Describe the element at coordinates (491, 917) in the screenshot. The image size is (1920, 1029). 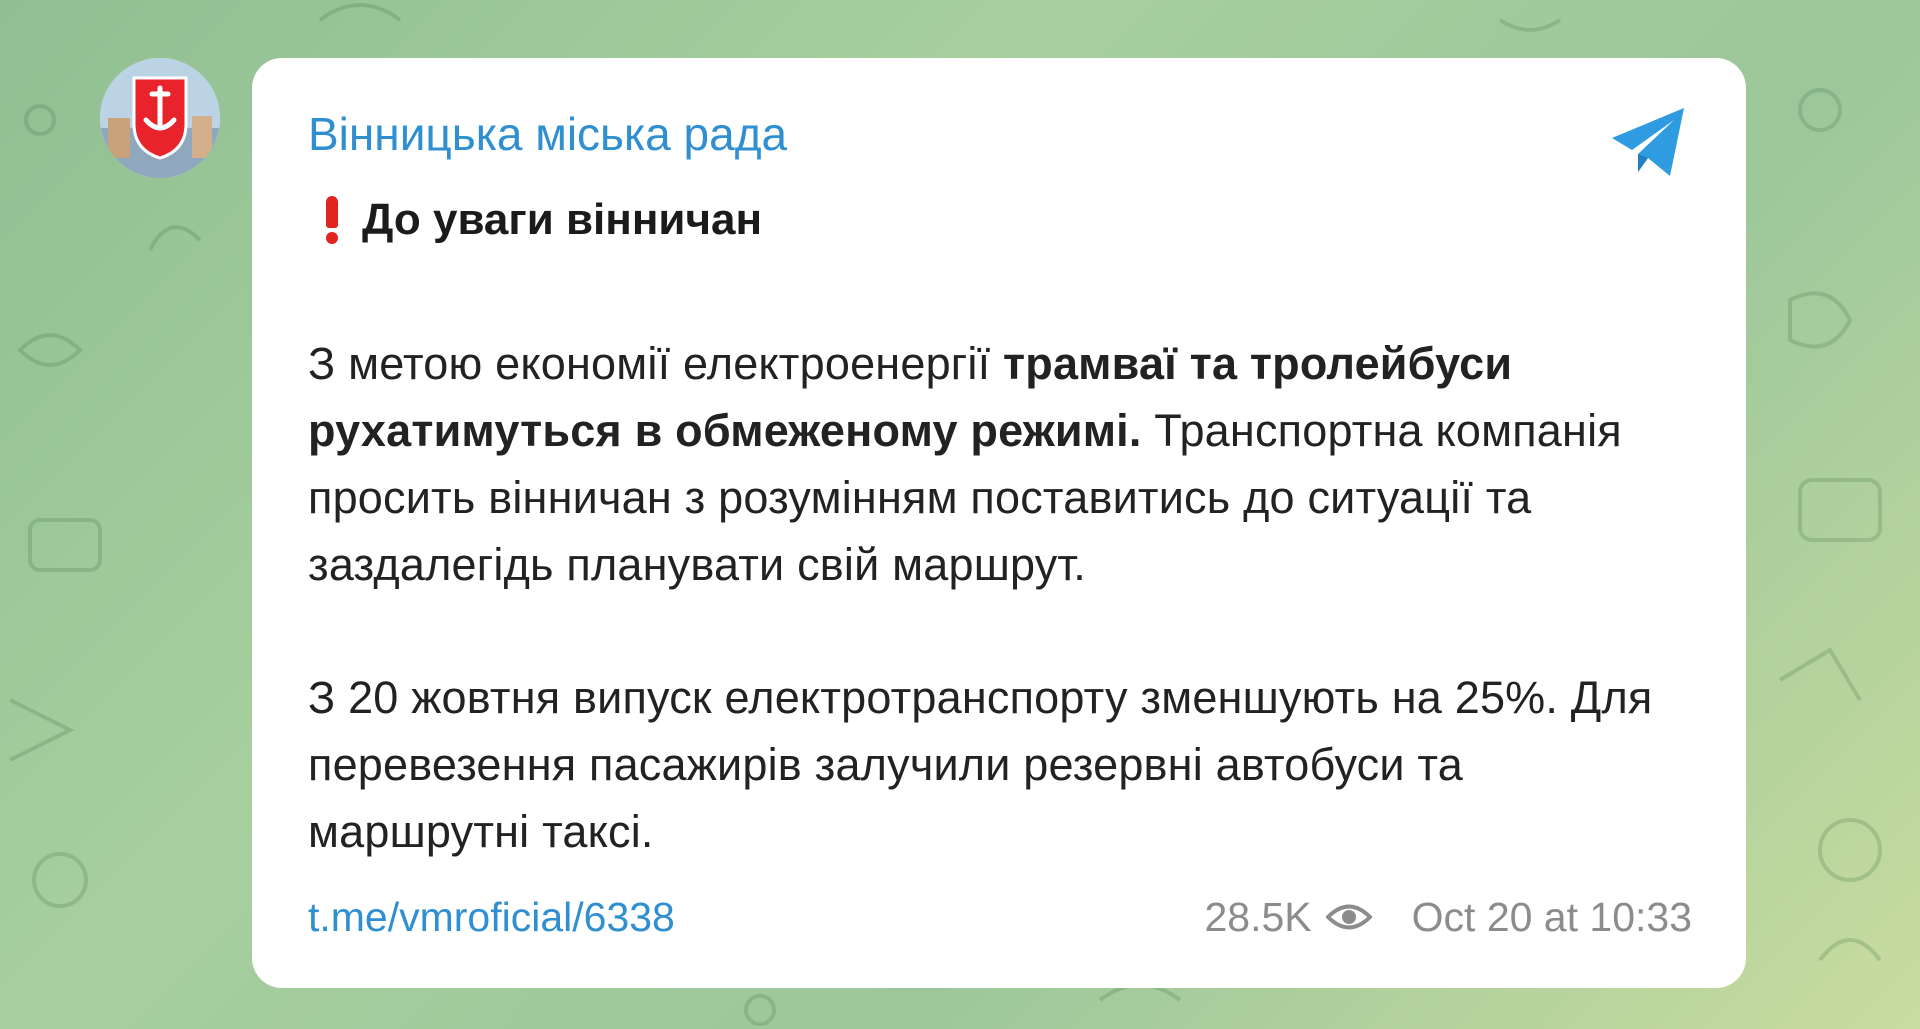
I see `post-link: t.me/vmroficial/6338` at that location.